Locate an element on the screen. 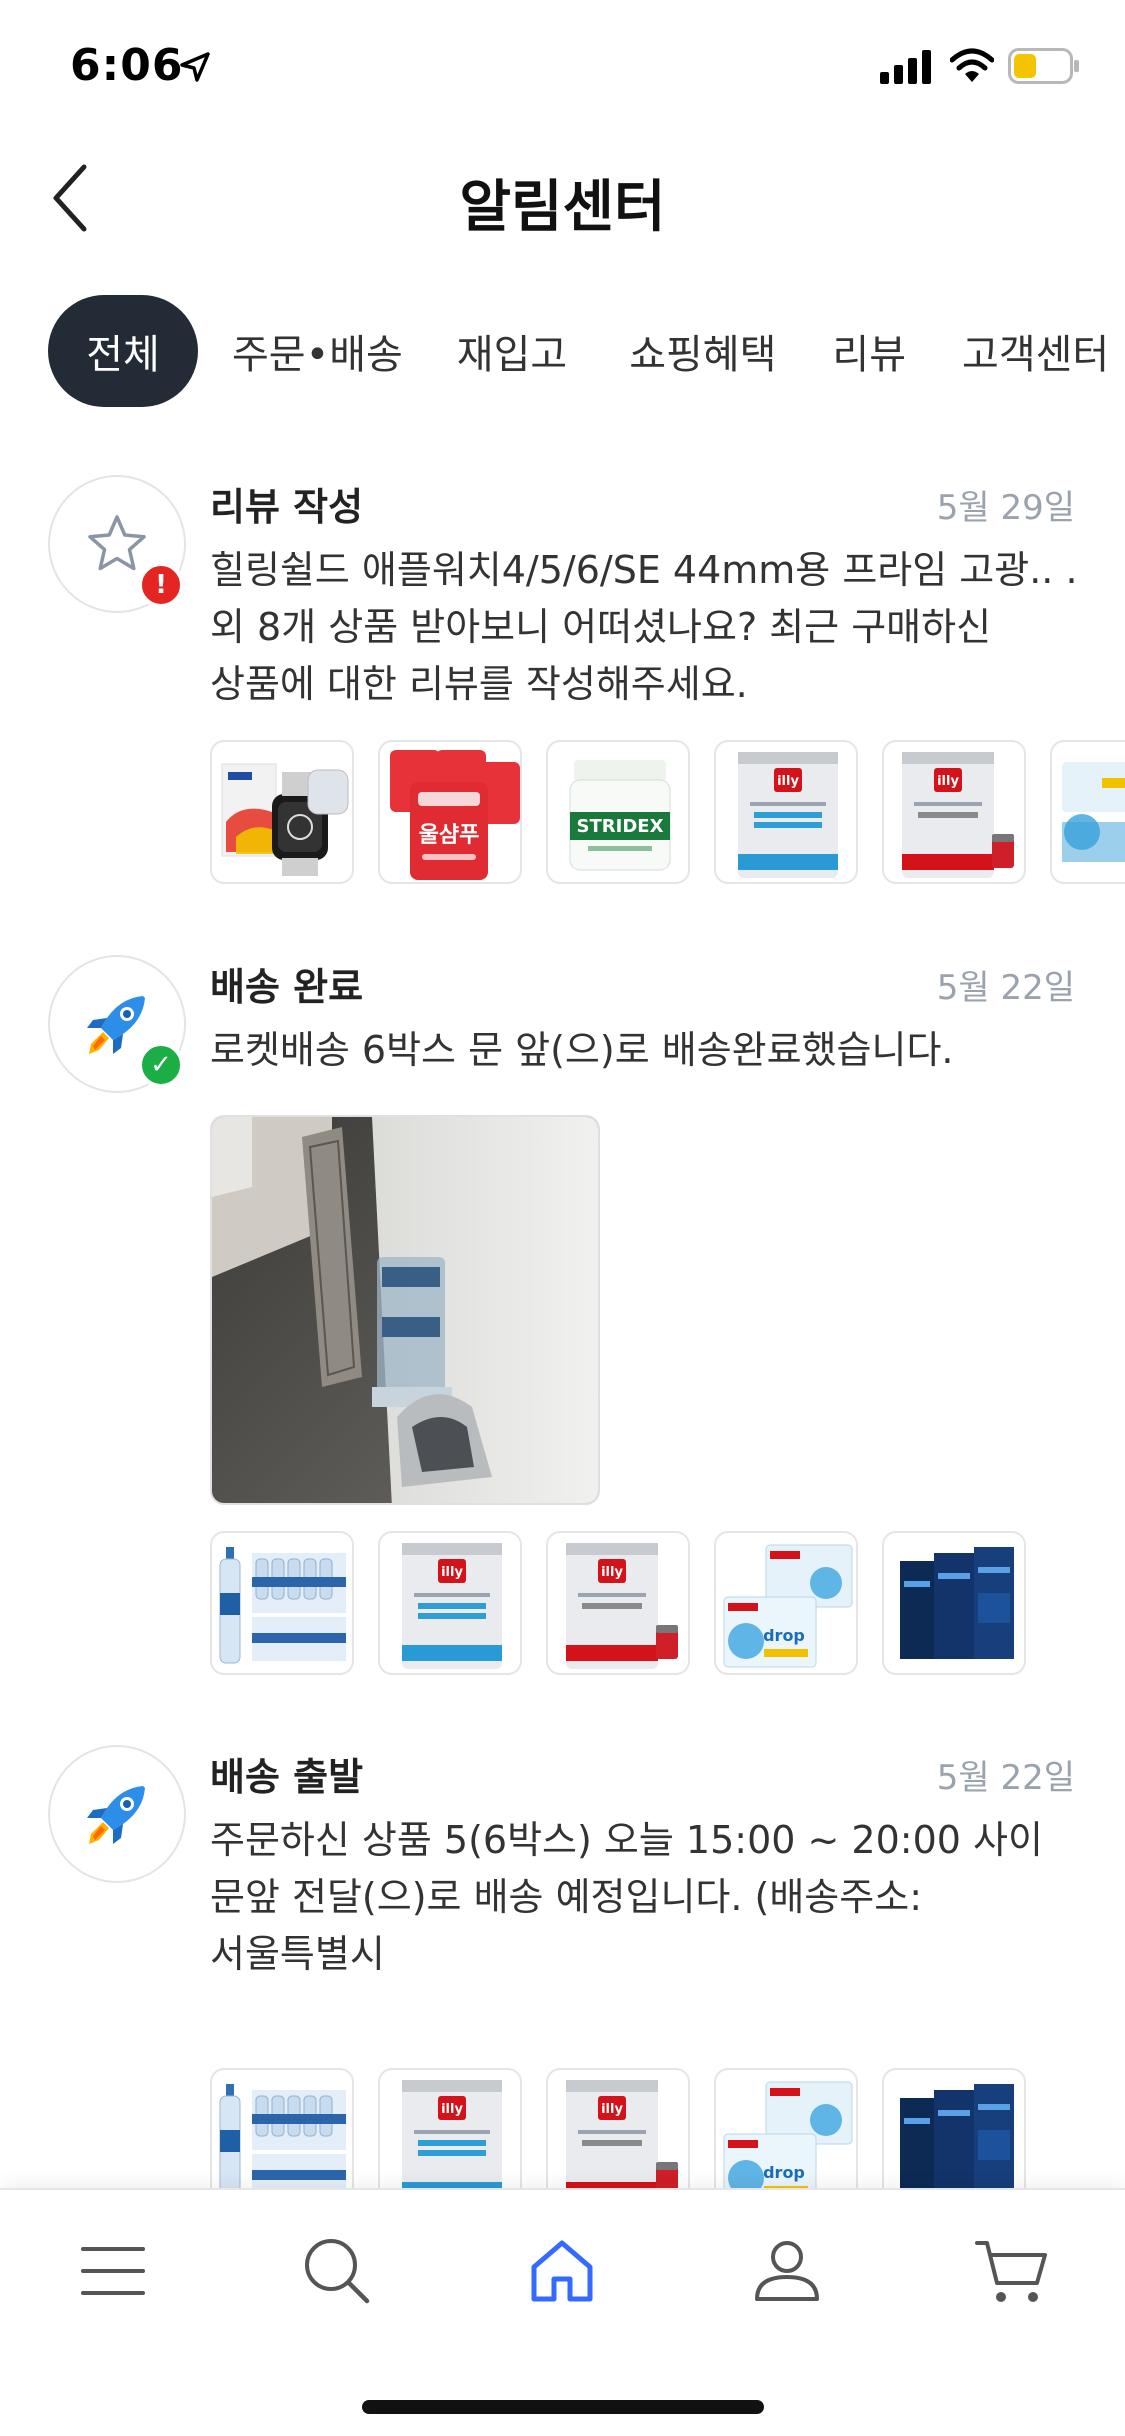 The width and height of the screenshot is (1125, 2436). tab-restock: 재입고 is located at coordinates (512, 351).